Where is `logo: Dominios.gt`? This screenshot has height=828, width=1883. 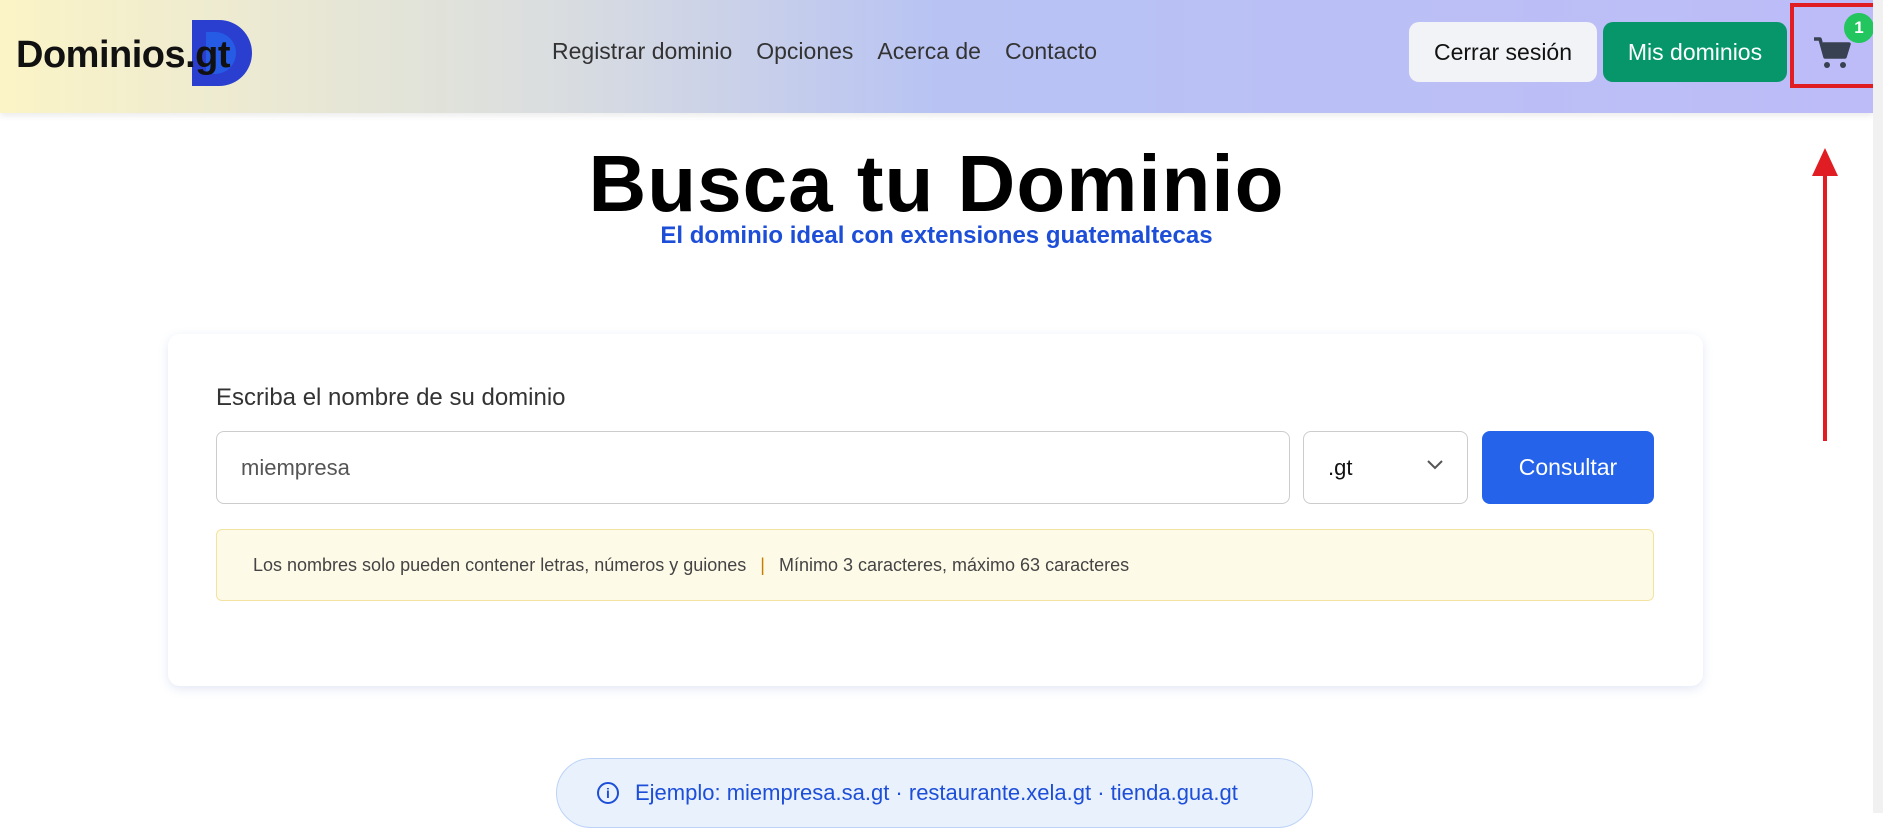 logo: Dominios.gt is located at coordinates (134, 54).